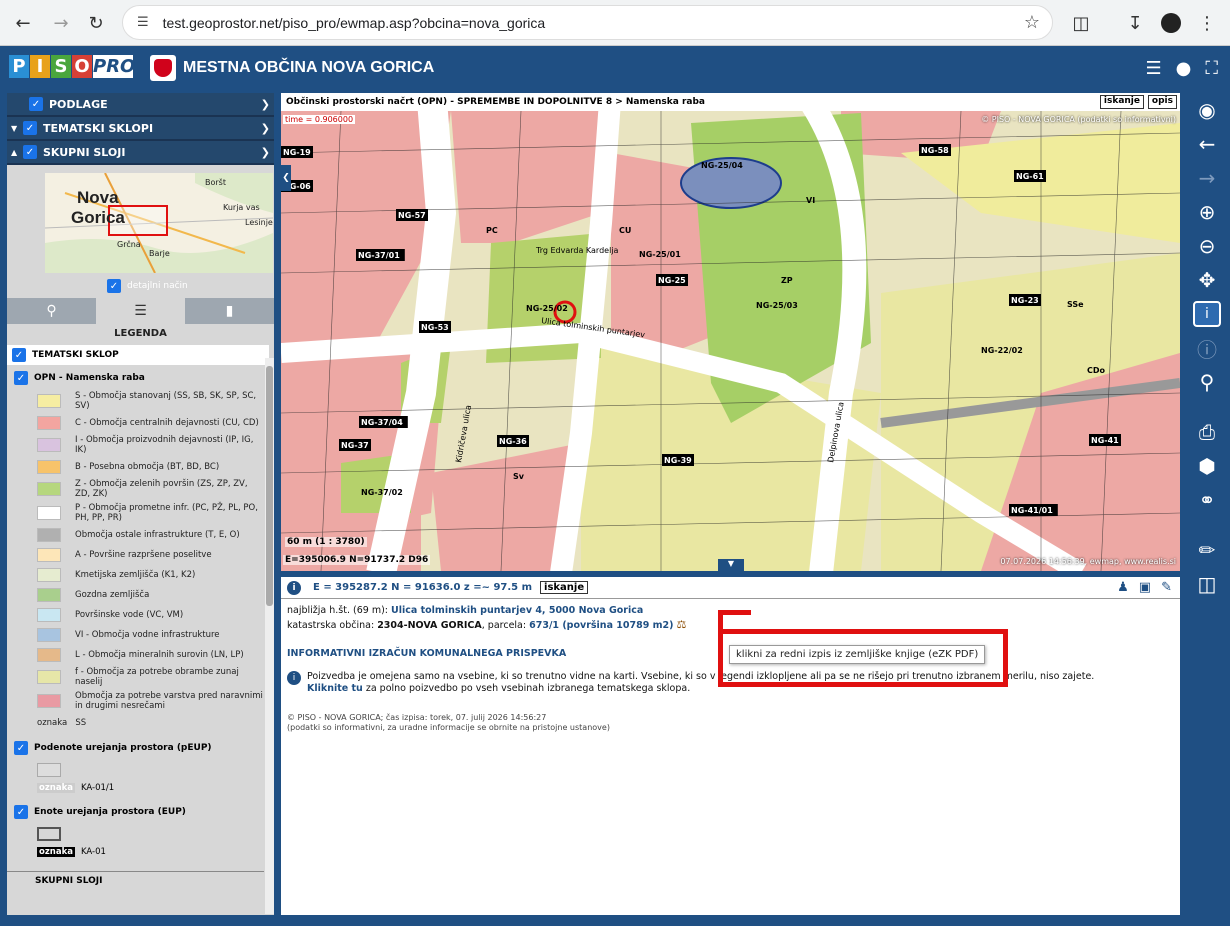  What do you see at coordinates (286, 178) in the screenshot?
I see `collapse-left-icon: ❮` at bounding box center [286, 178].